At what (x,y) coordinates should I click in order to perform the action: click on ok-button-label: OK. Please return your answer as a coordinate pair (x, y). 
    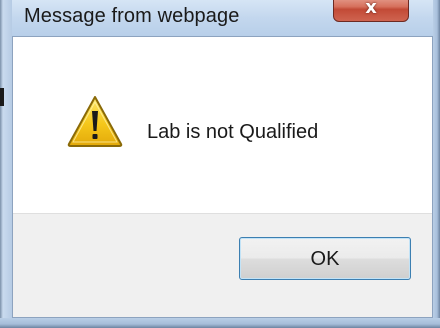
    Looking at the image, I should click on (325, 259).